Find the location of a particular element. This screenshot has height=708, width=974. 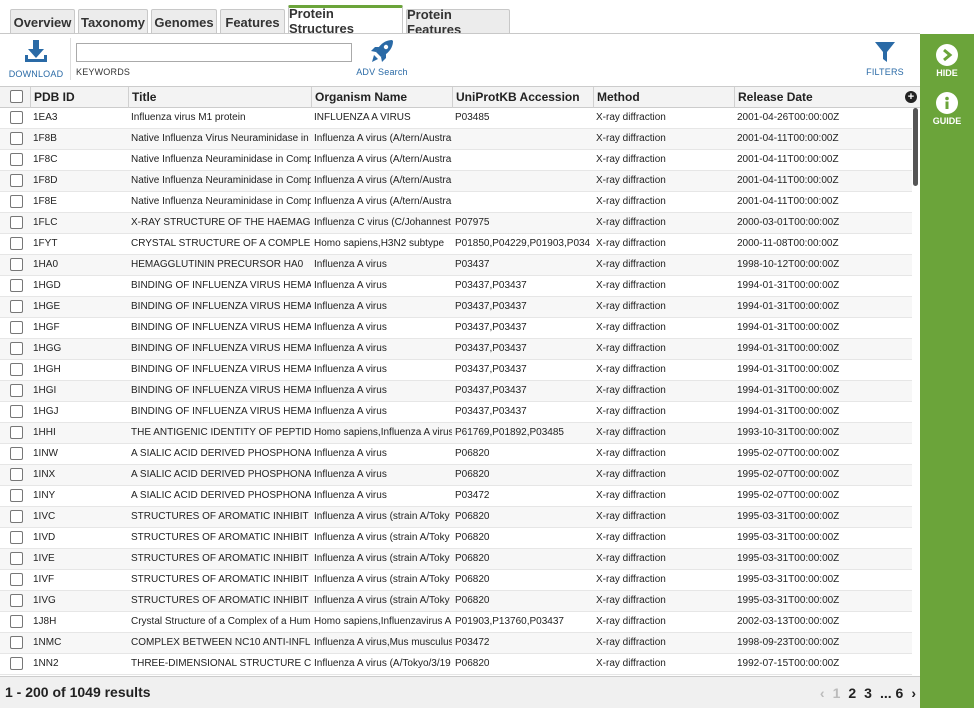

cell-pdb-id: 1INY is located at coordinates (44, 495).